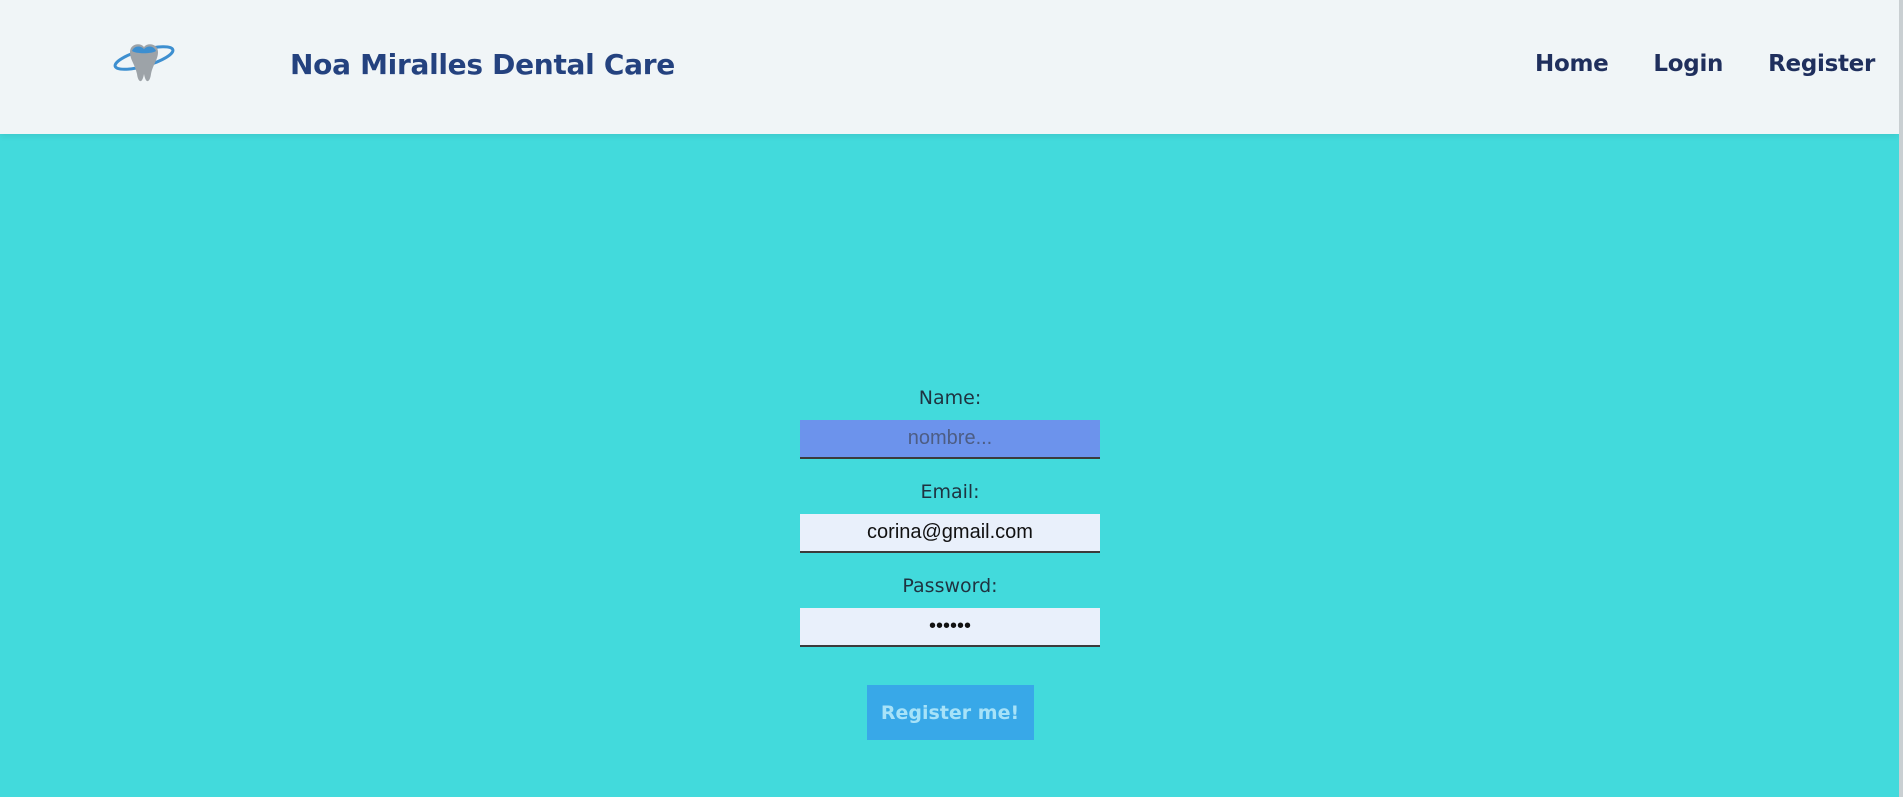 Image resolution: width=1903 pixels, height=797 pixels. I want to click on password-input, so click(950, 627).